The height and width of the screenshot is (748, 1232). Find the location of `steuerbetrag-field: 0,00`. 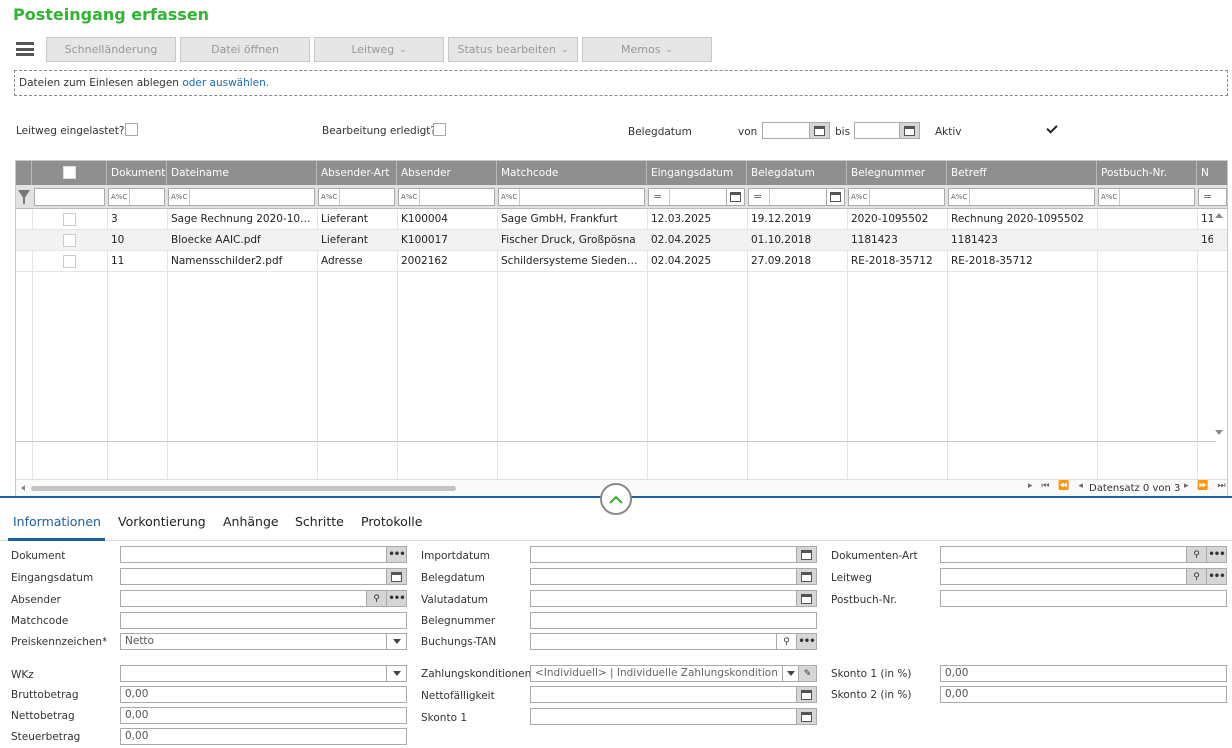

steuerbetrag-field: 0,00 is located at coordinates (263, 736).